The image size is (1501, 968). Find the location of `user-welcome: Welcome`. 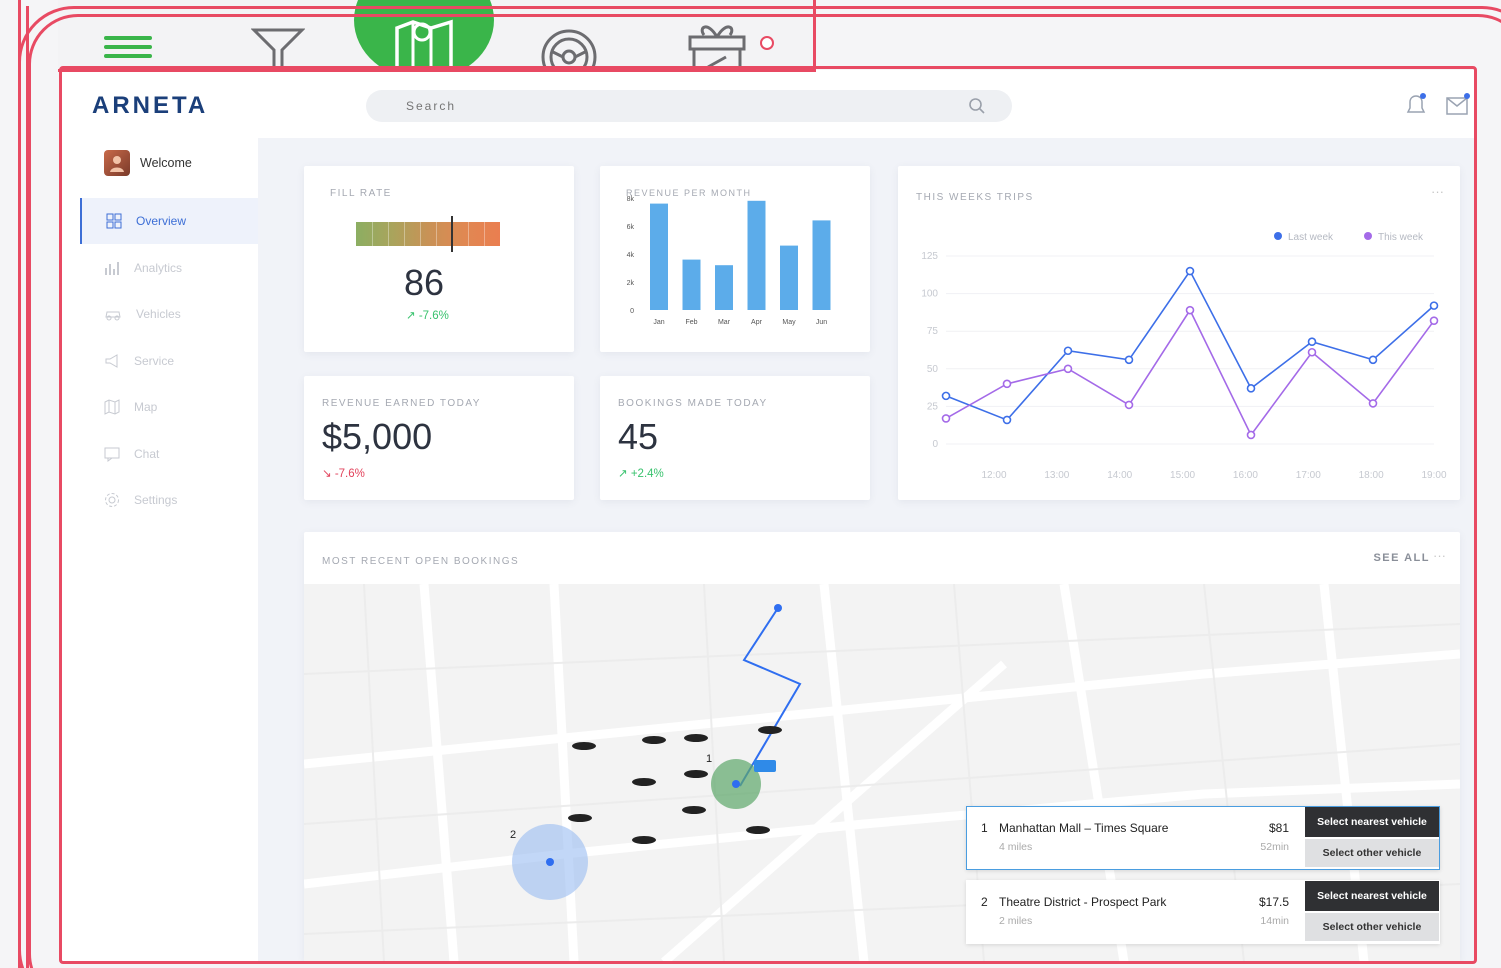

user-welcome: Welcome is located at coordinates (148, 163).